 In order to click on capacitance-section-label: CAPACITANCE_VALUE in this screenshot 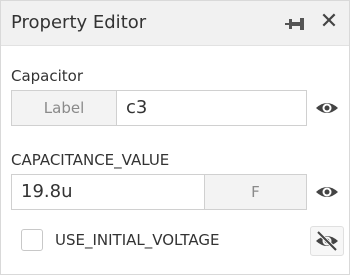, I will do `click(90, 160)`.